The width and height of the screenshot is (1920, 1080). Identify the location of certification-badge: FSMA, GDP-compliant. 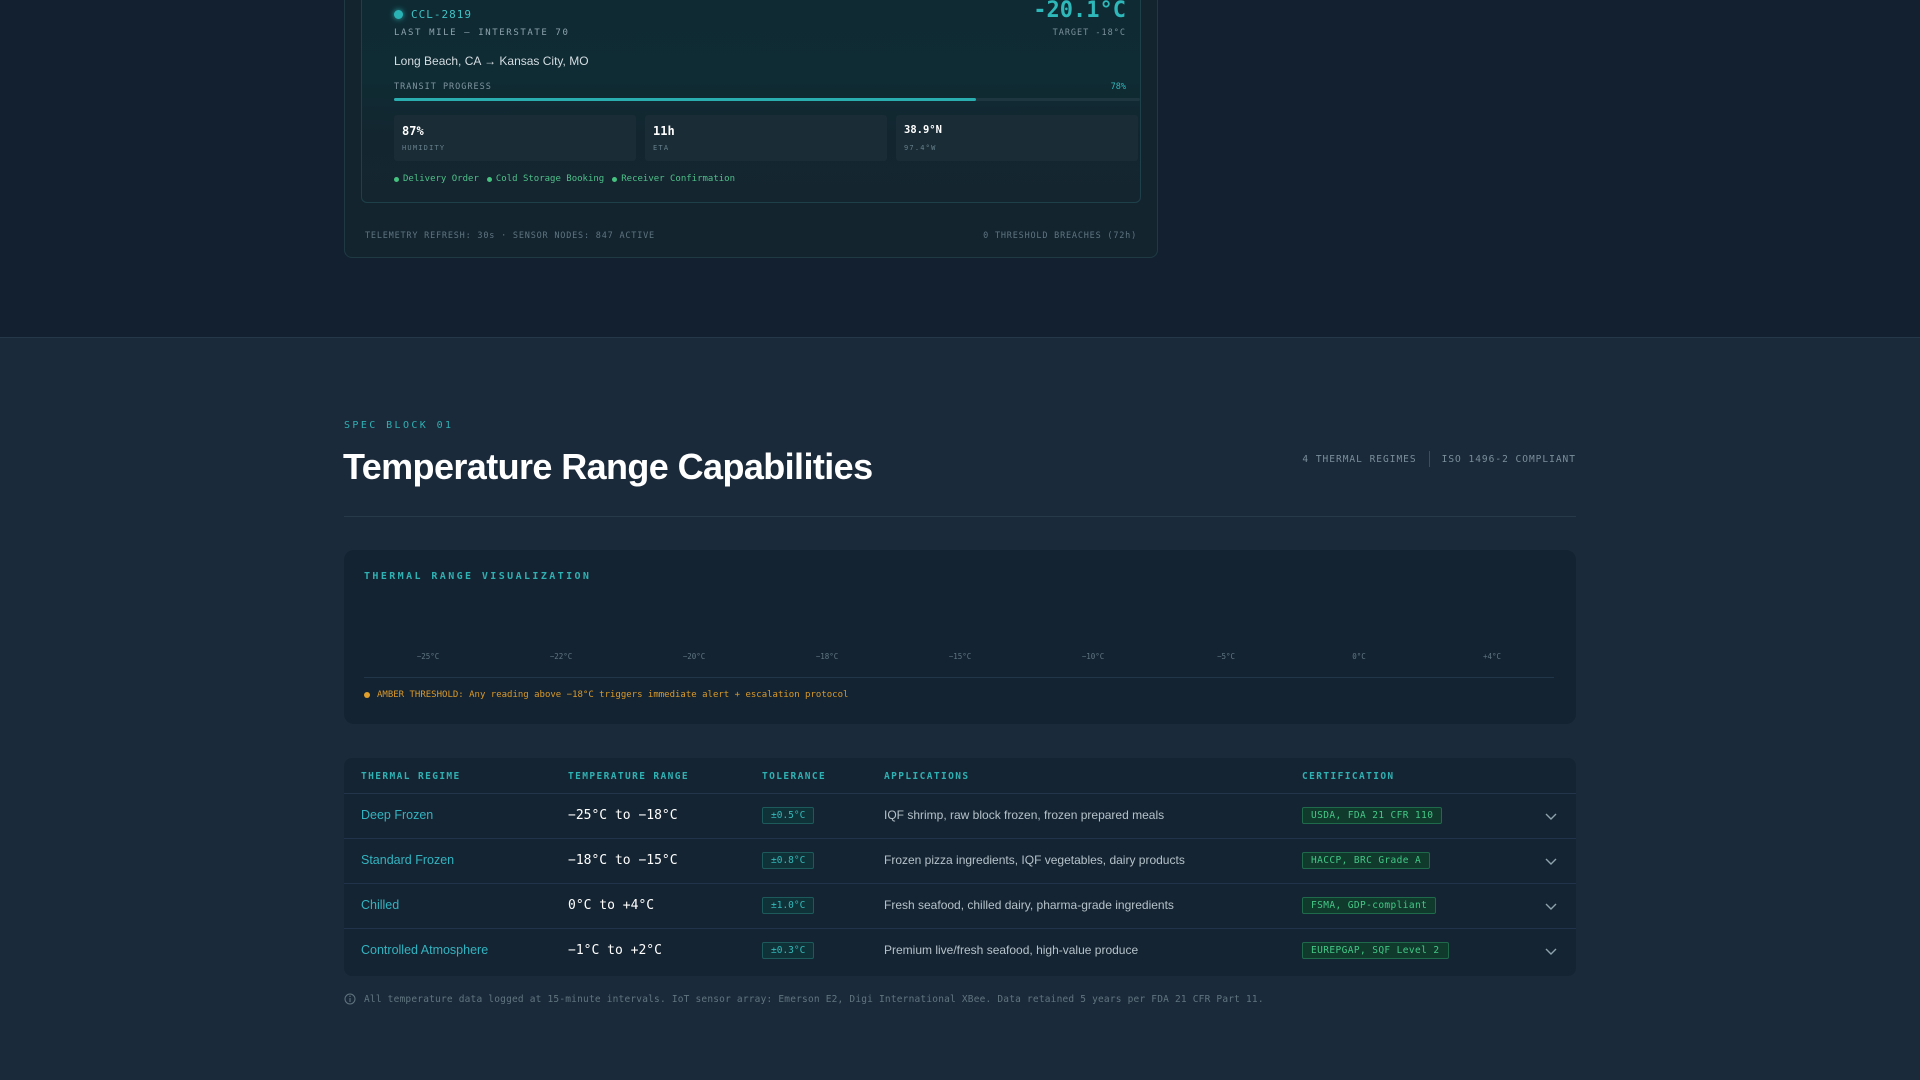
(1369, 905).